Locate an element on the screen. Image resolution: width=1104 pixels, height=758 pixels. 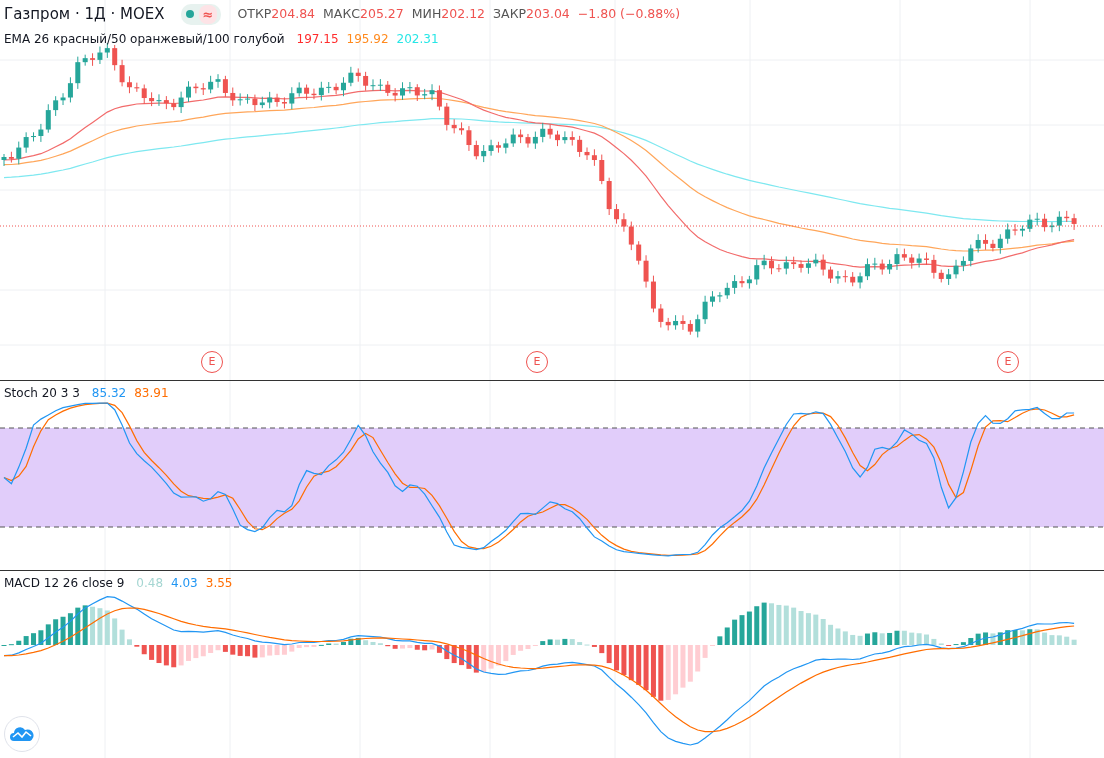
quote-value: ЗАКР203.04 is located at coordinates (531, 13).